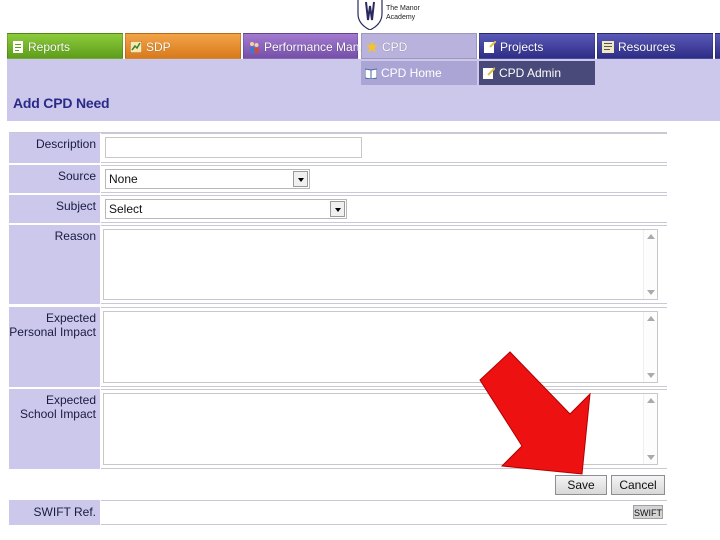  Describe the element at coordinates (489, 73) in the screenshot. I see `admin-icon` at that location.